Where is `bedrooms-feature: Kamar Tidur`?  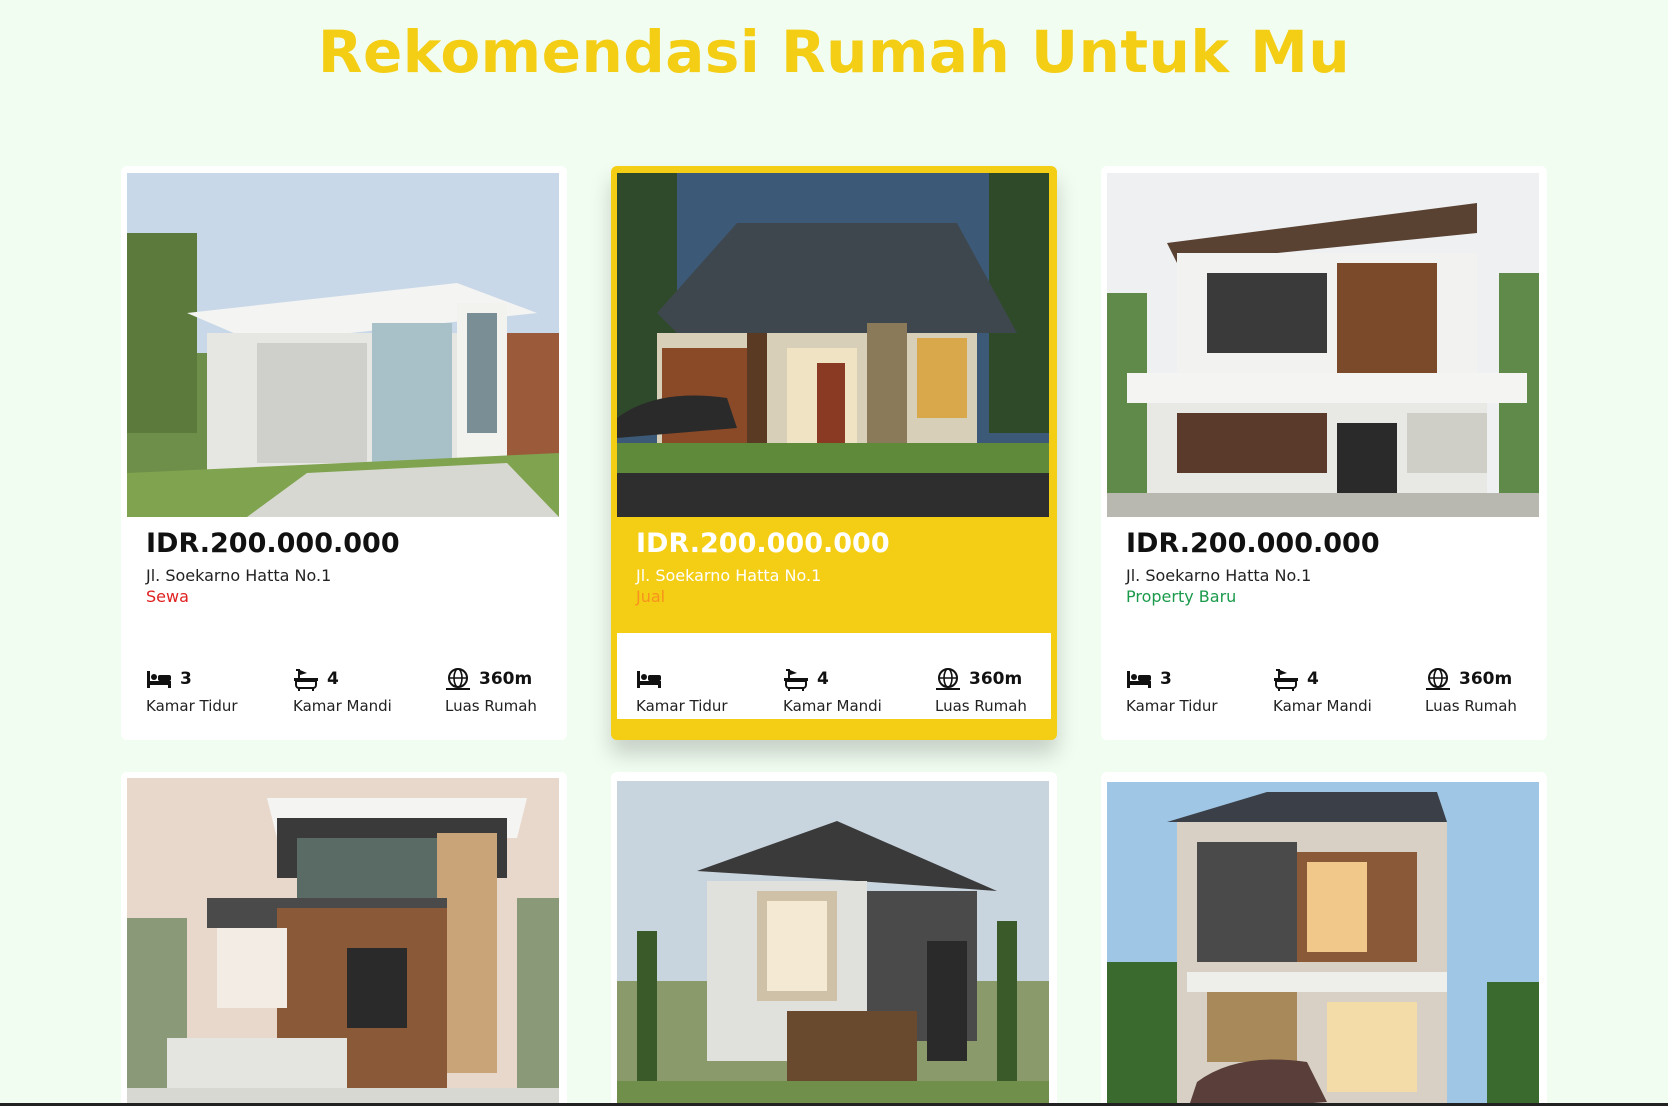
bedrooms-feature: Kamar Tidur is located at coordinates (682, 690).